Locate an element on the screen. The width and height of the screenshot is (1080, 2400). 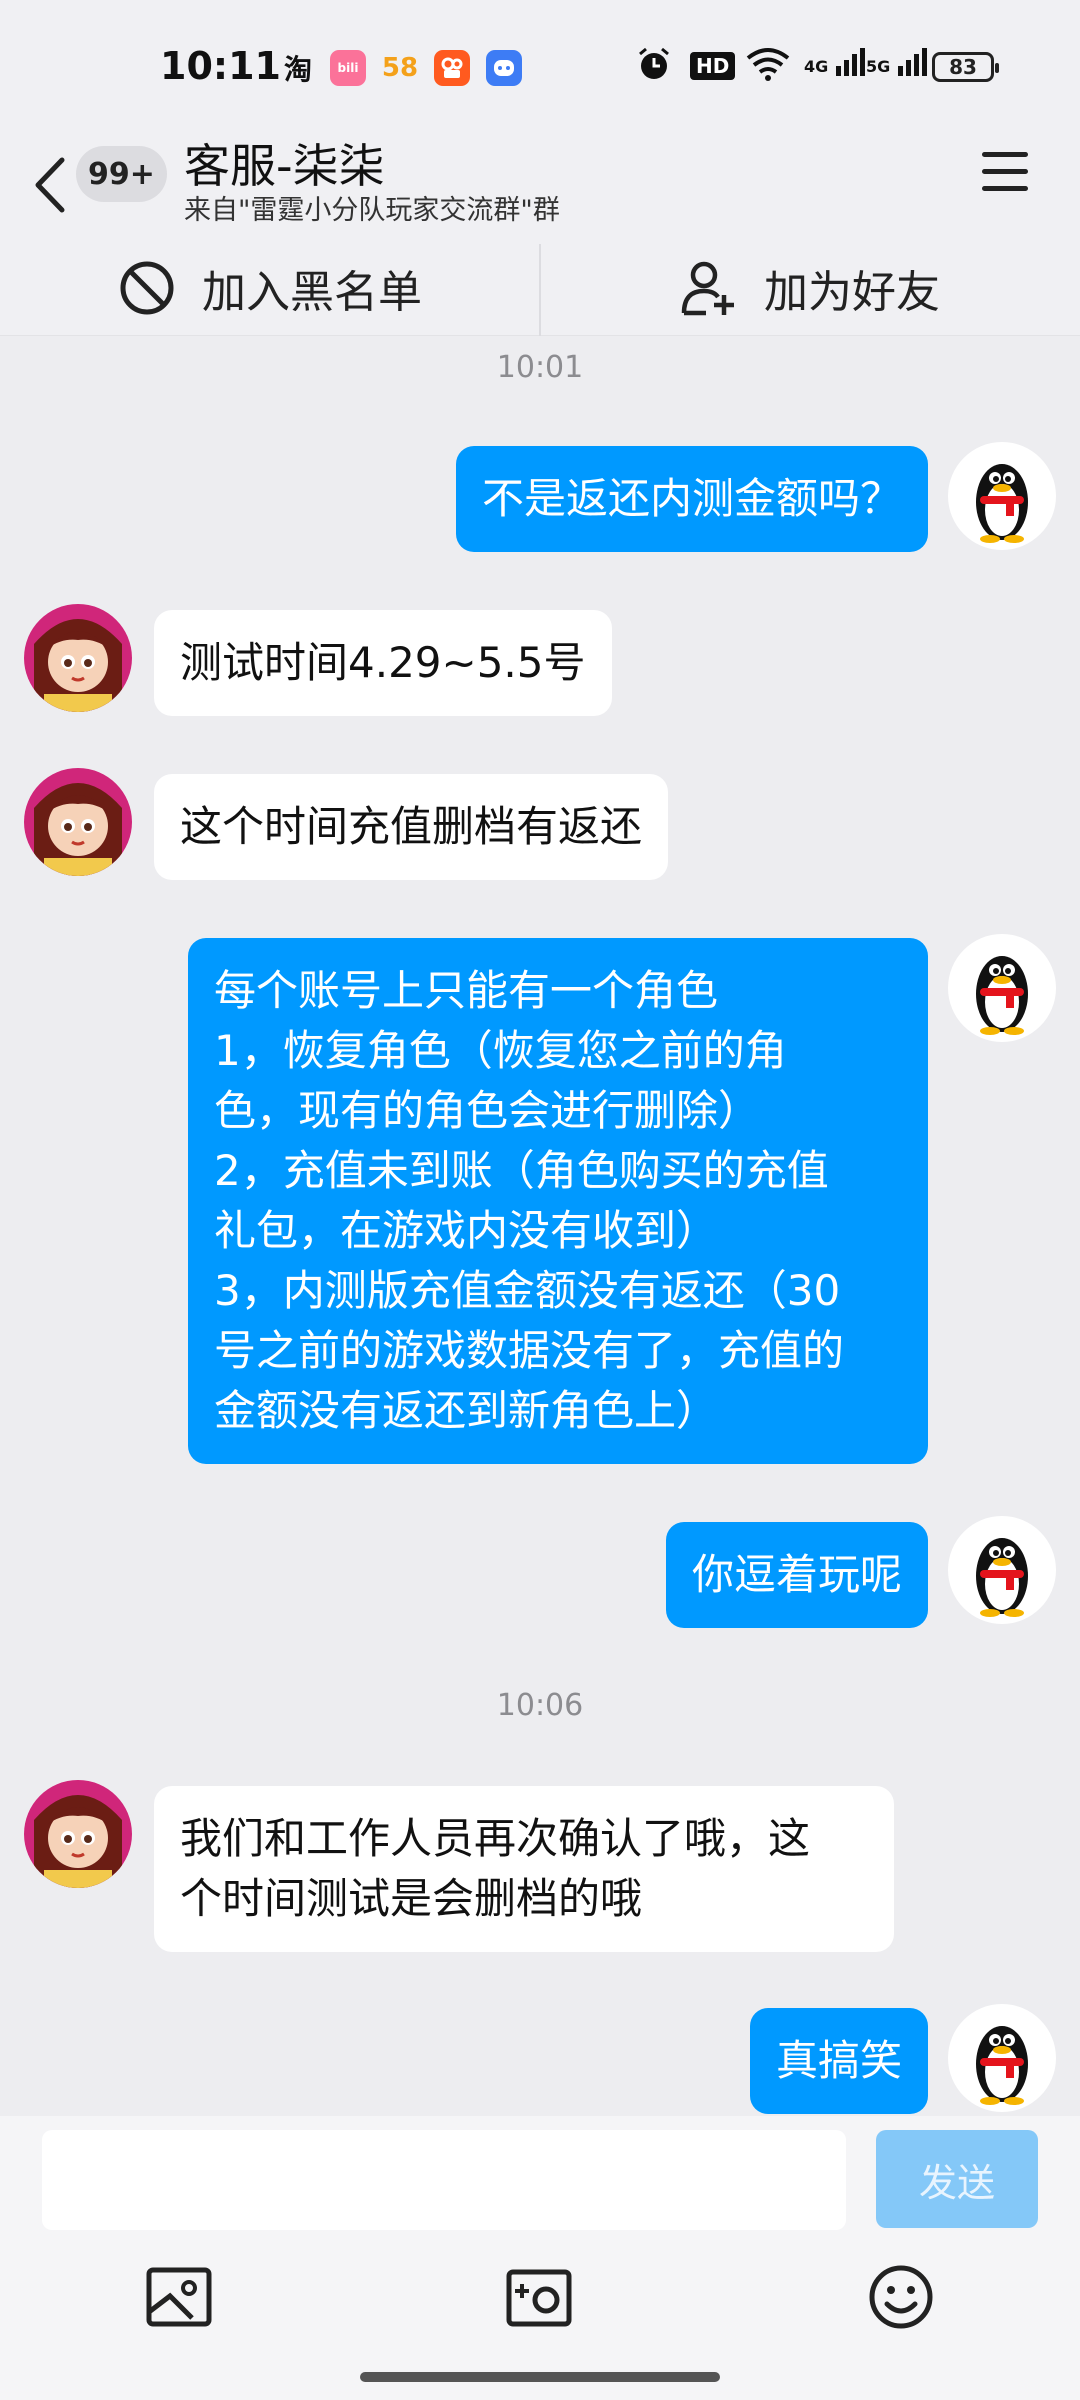
action-divider is located at coordinates (540, 290).